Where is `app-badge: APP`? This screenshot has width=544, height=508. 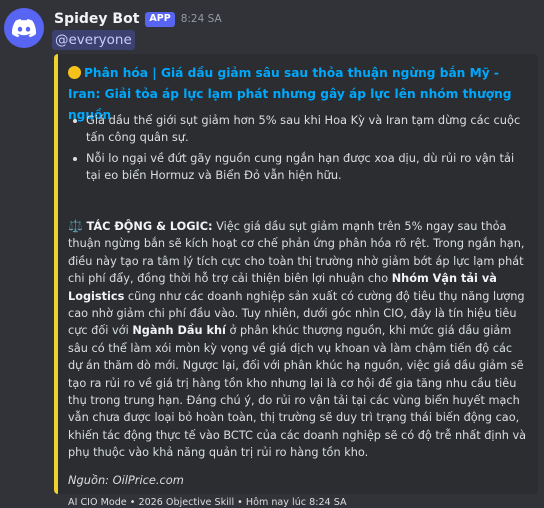
app-badge: APP is located at coordinates (160, 19).